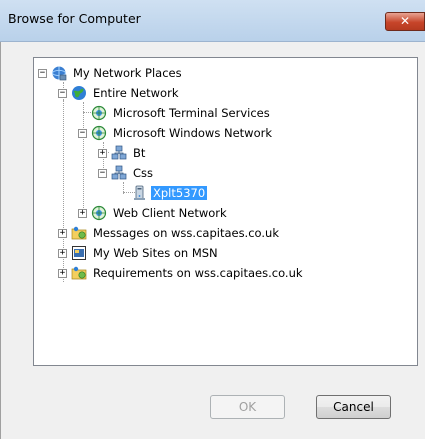 This screenshot has height=439, width=425. What do you see at coordinates (136, 93) in the screenshot?
I see `tree-item-label: Entire Network` at bounding box center [136, 93].